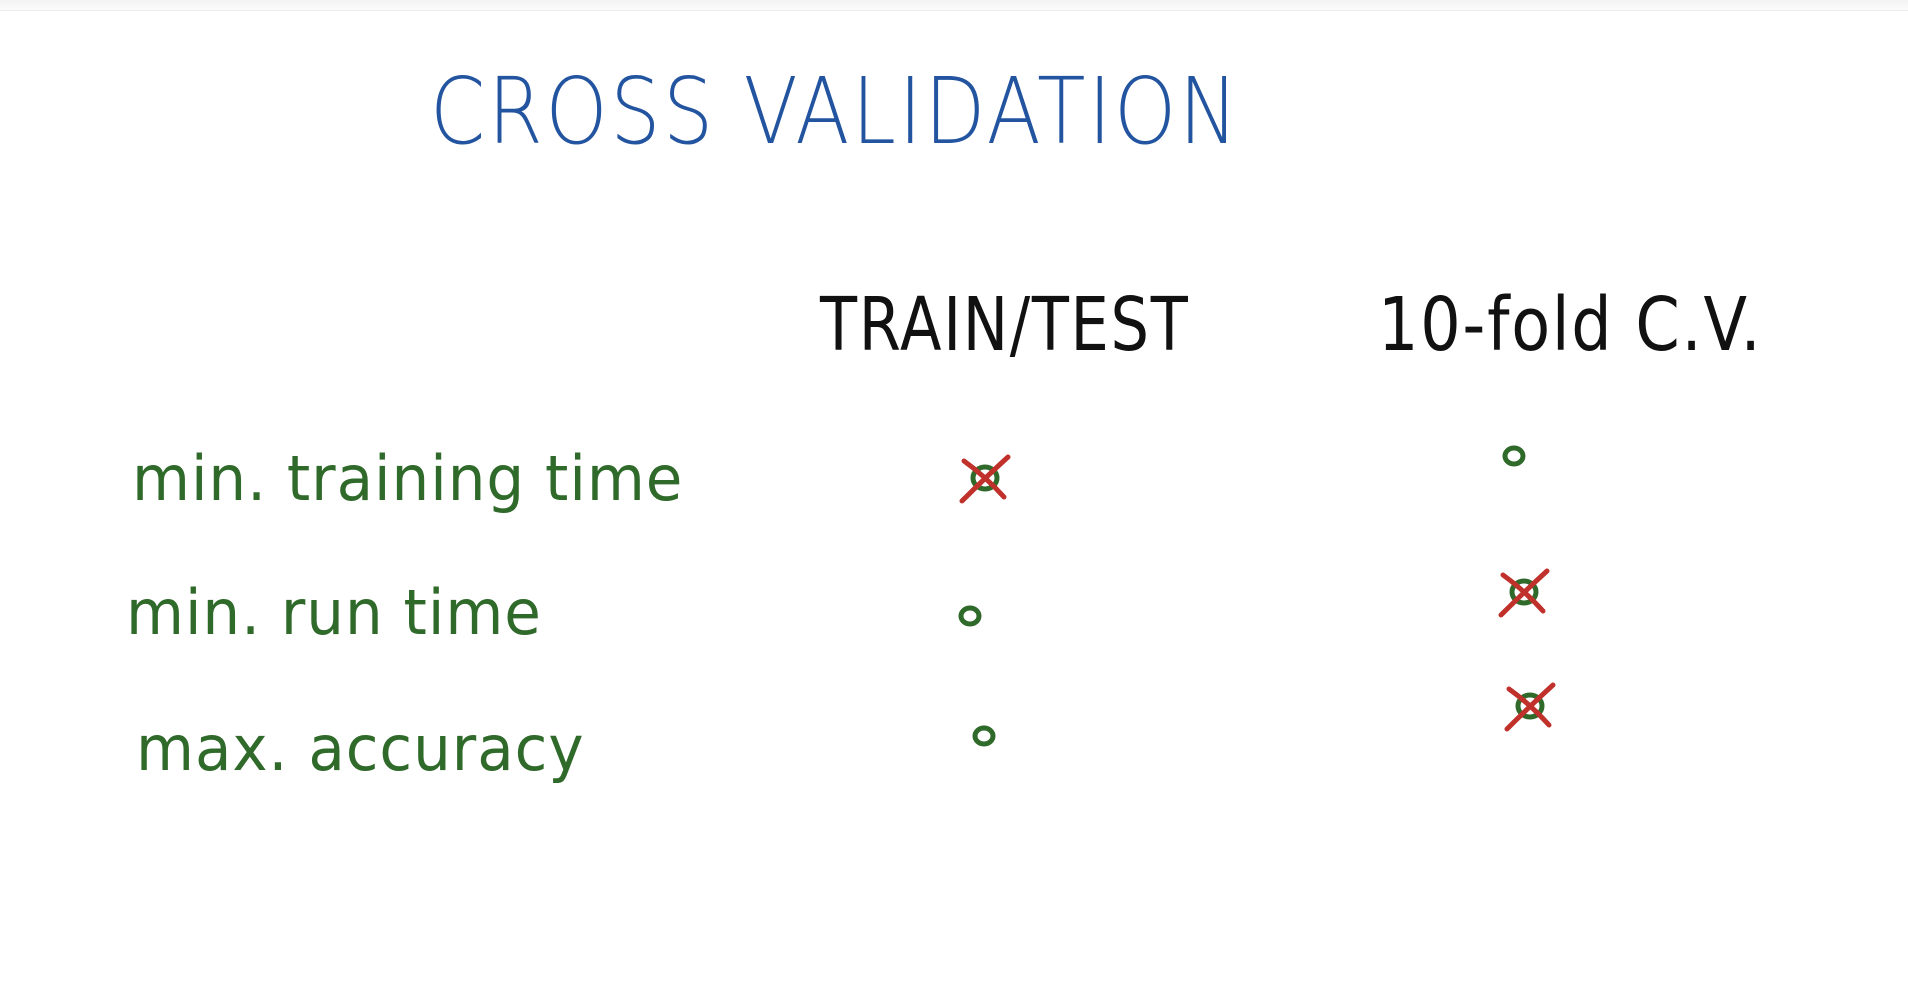  I want to click on page-title: CROSS VALIDATION, so click(835, 111).